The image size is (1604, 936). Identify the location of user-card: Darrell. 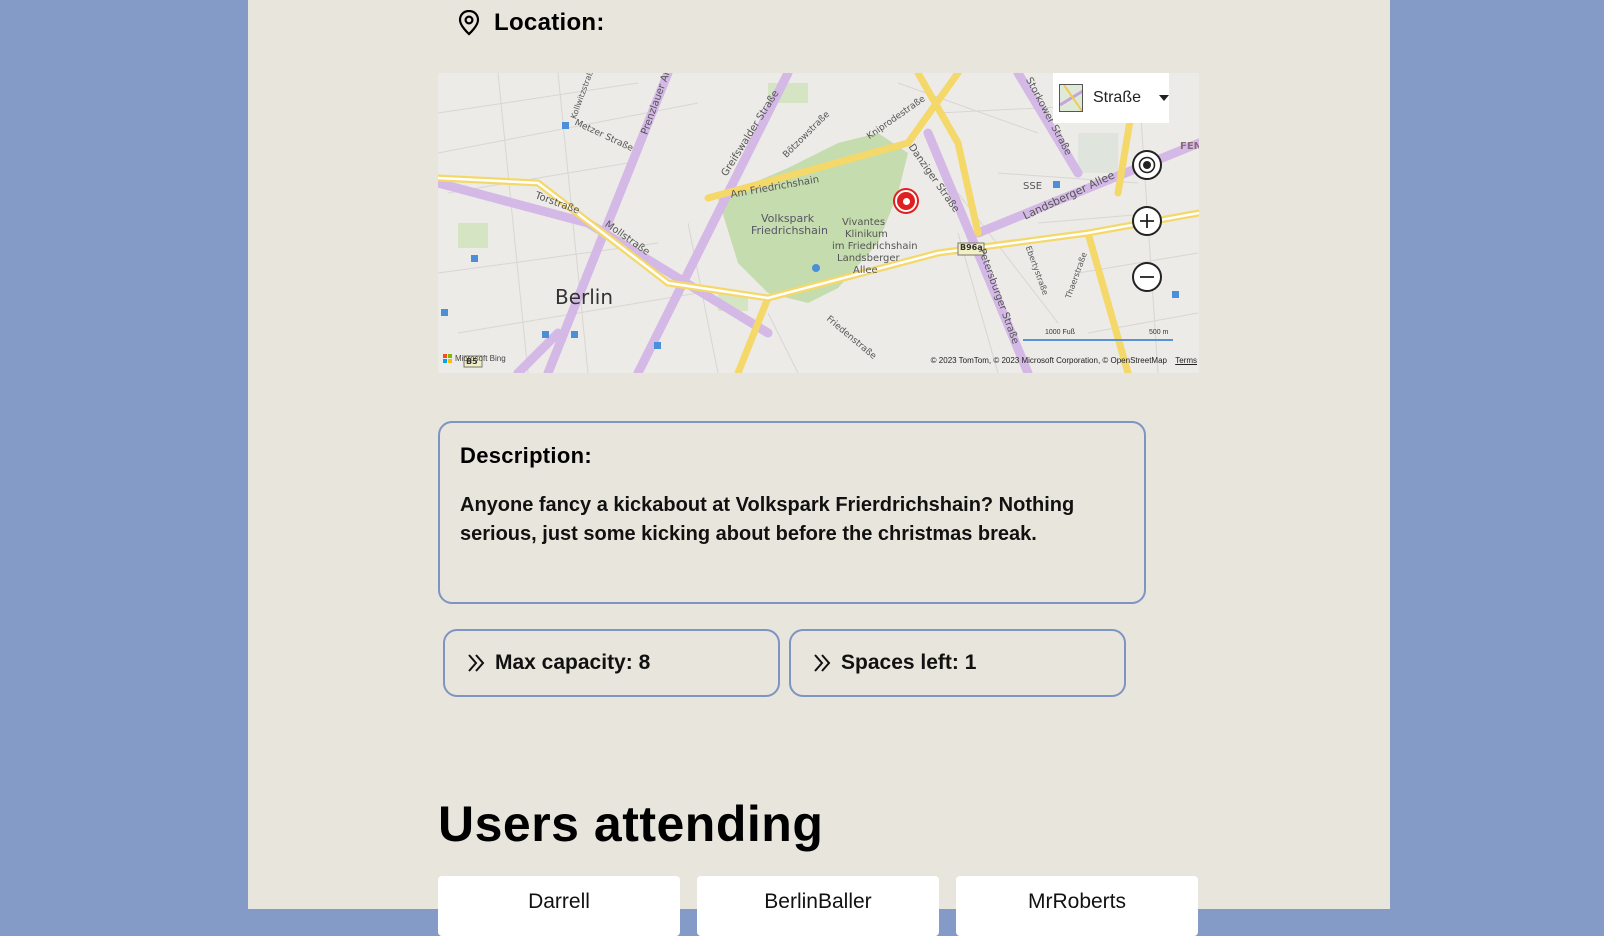
(559, 906).